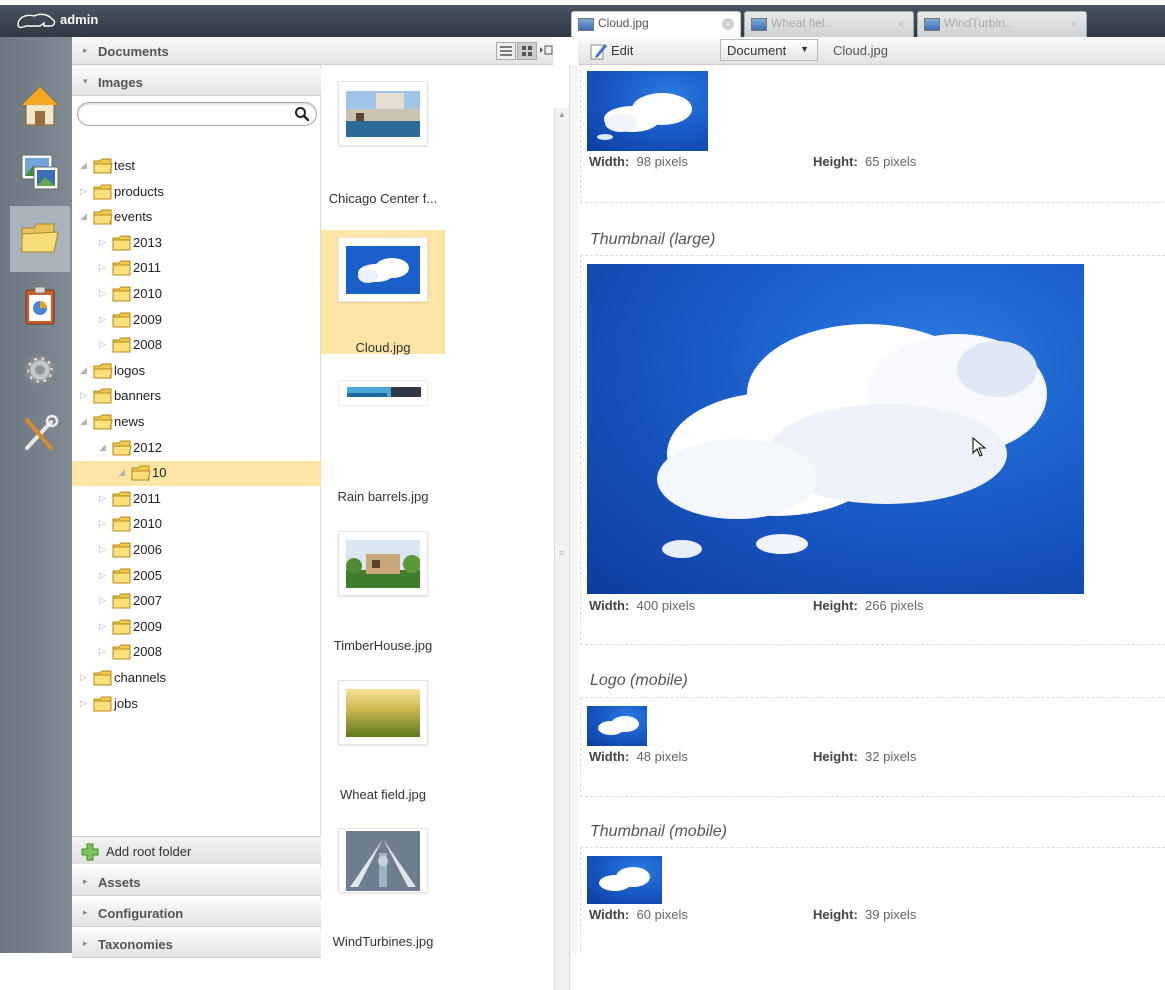 The width and height of the screenshot is (1165, 990). Describe the element at coordinates (623, 23) in the screenshot. I see `tab-label: Cloud.jpg` at that location.